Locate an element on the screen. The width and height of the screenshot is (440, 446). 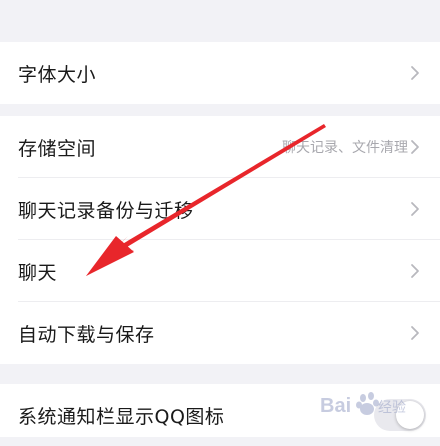
notify-icon-label: 系统通知栏显示QQ图标 is located at coordinates (121, 416).